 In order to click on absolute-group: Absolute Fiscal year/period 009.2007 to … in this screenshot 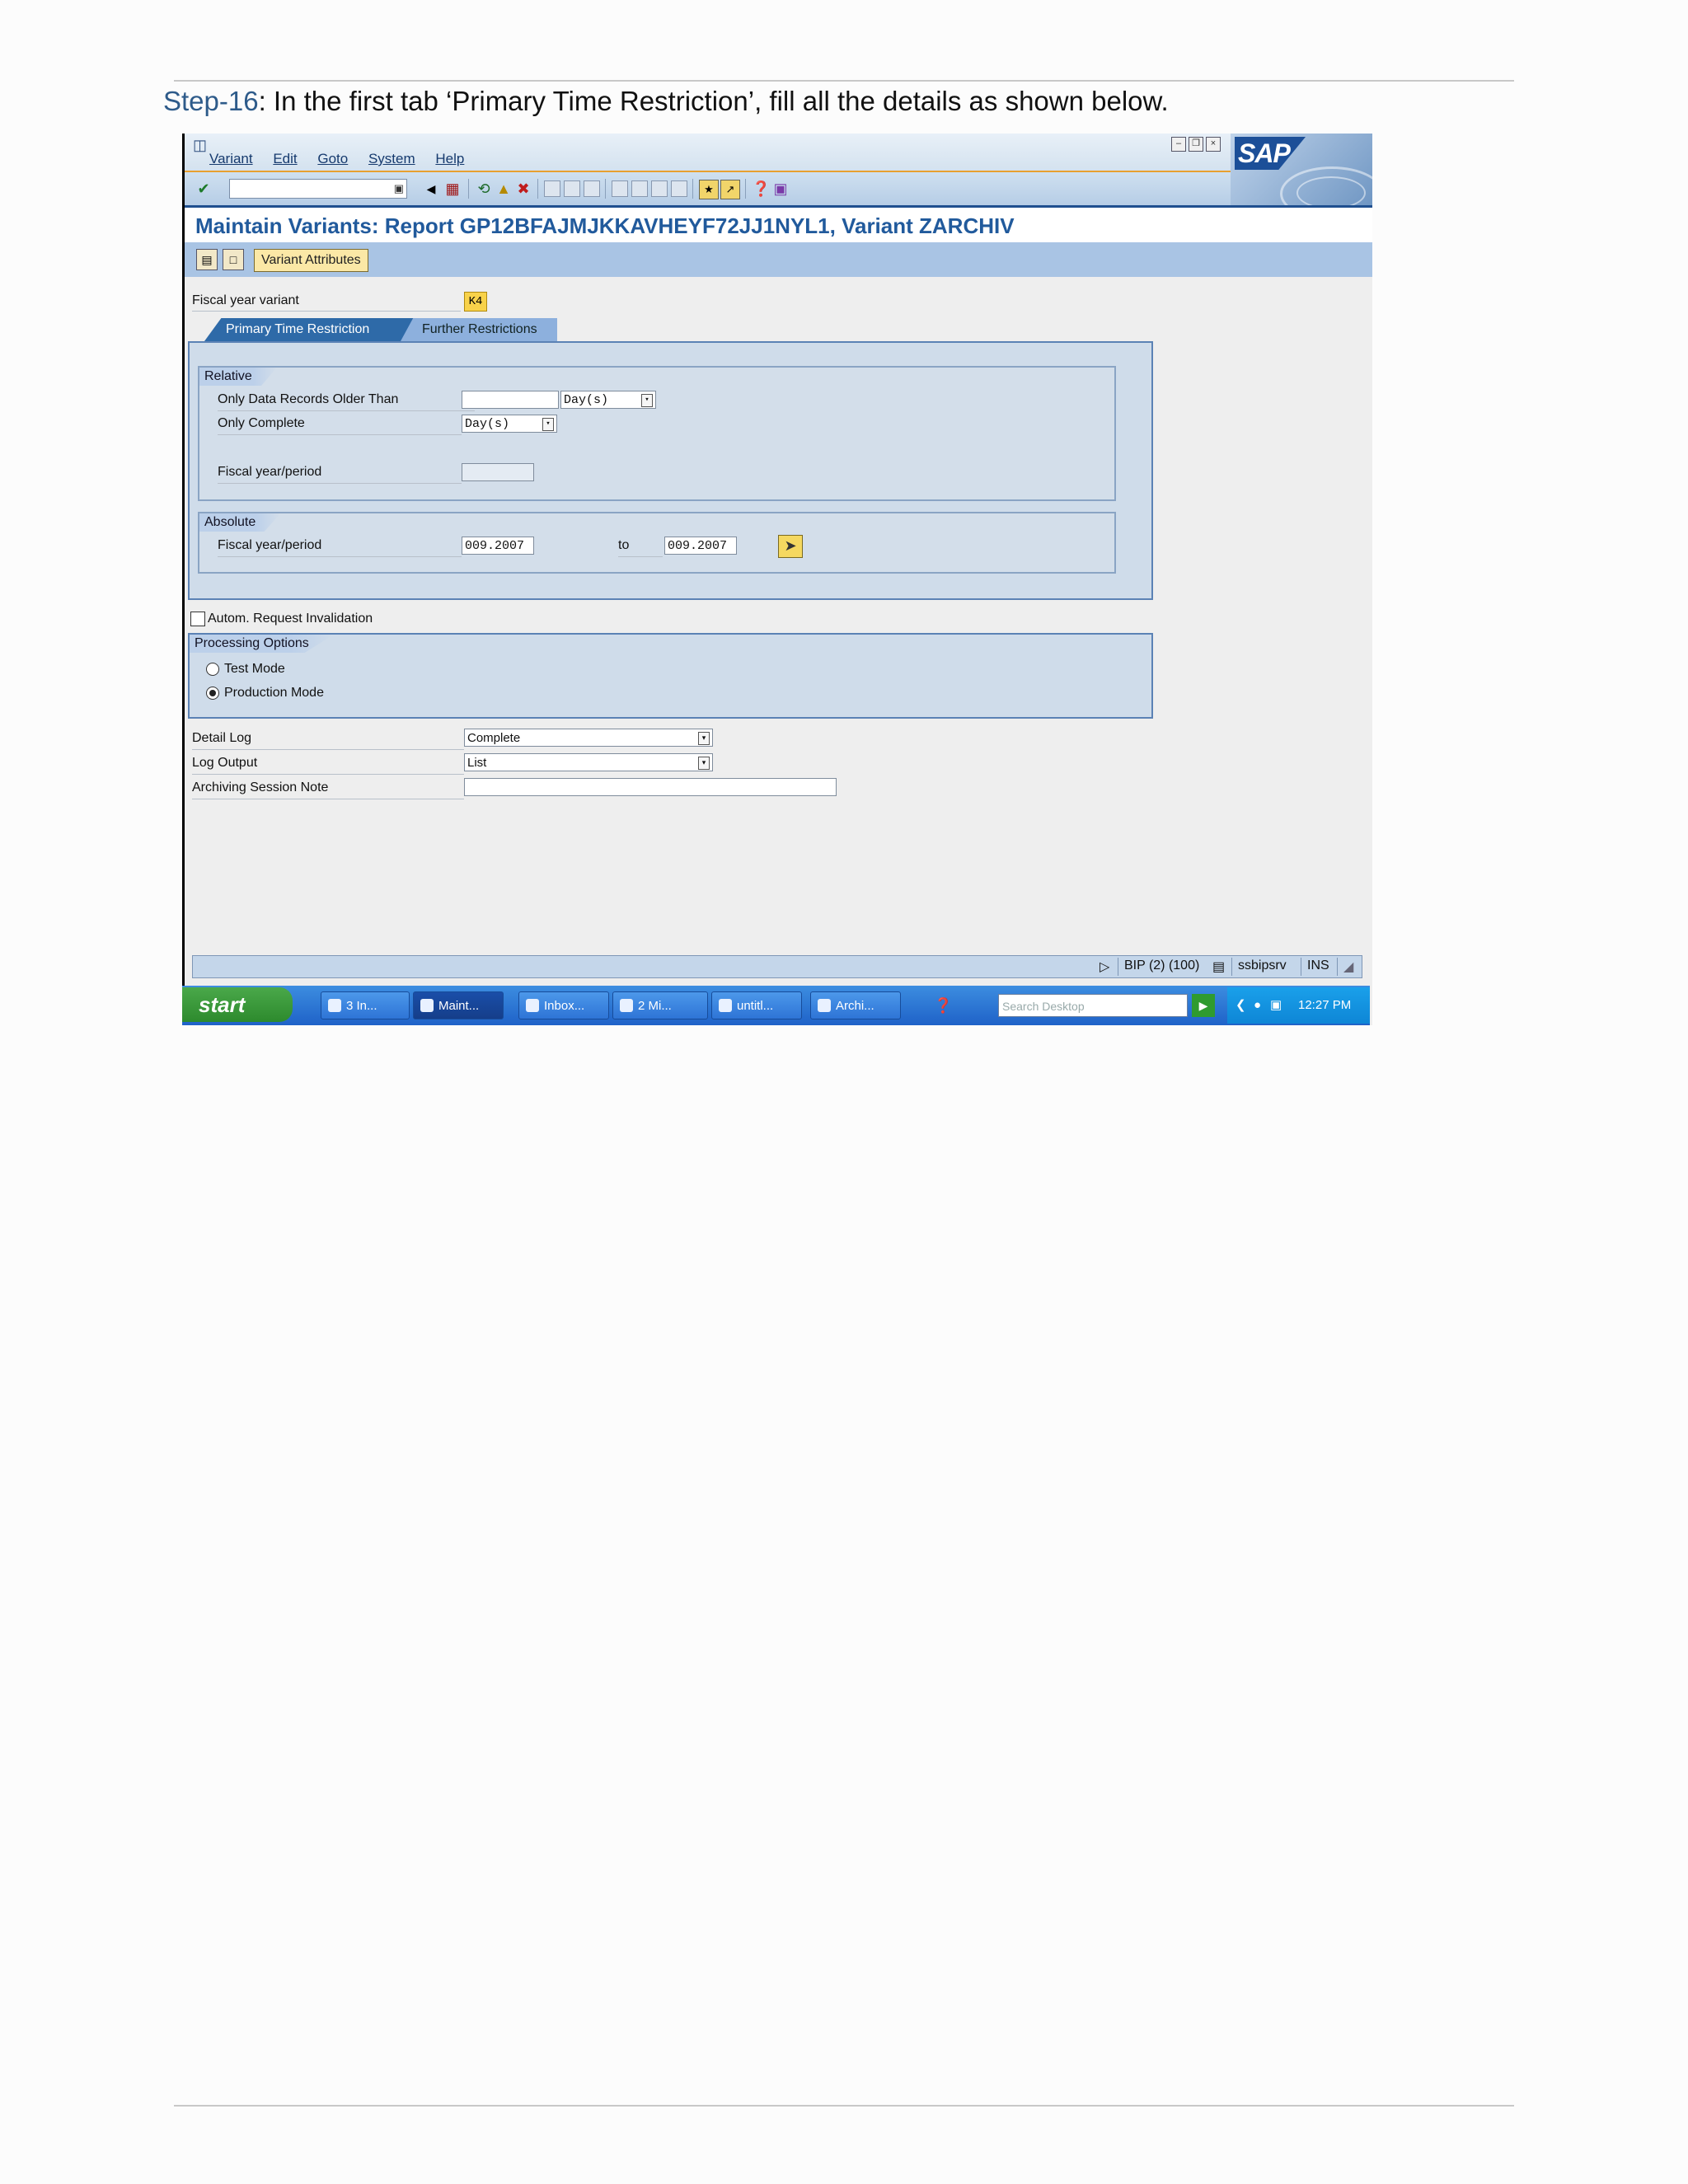, I will do `click(657, 543)`.